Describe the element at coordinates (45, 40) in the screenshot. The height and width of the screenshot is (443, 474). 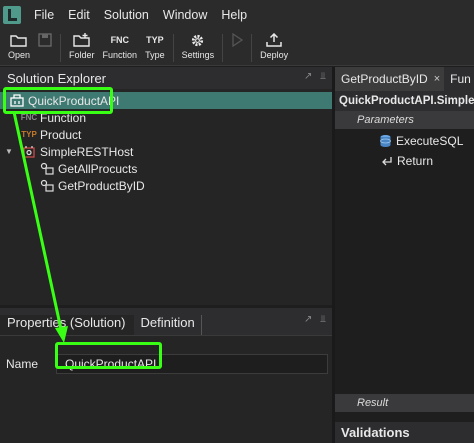
I see `save-icon` at that location.